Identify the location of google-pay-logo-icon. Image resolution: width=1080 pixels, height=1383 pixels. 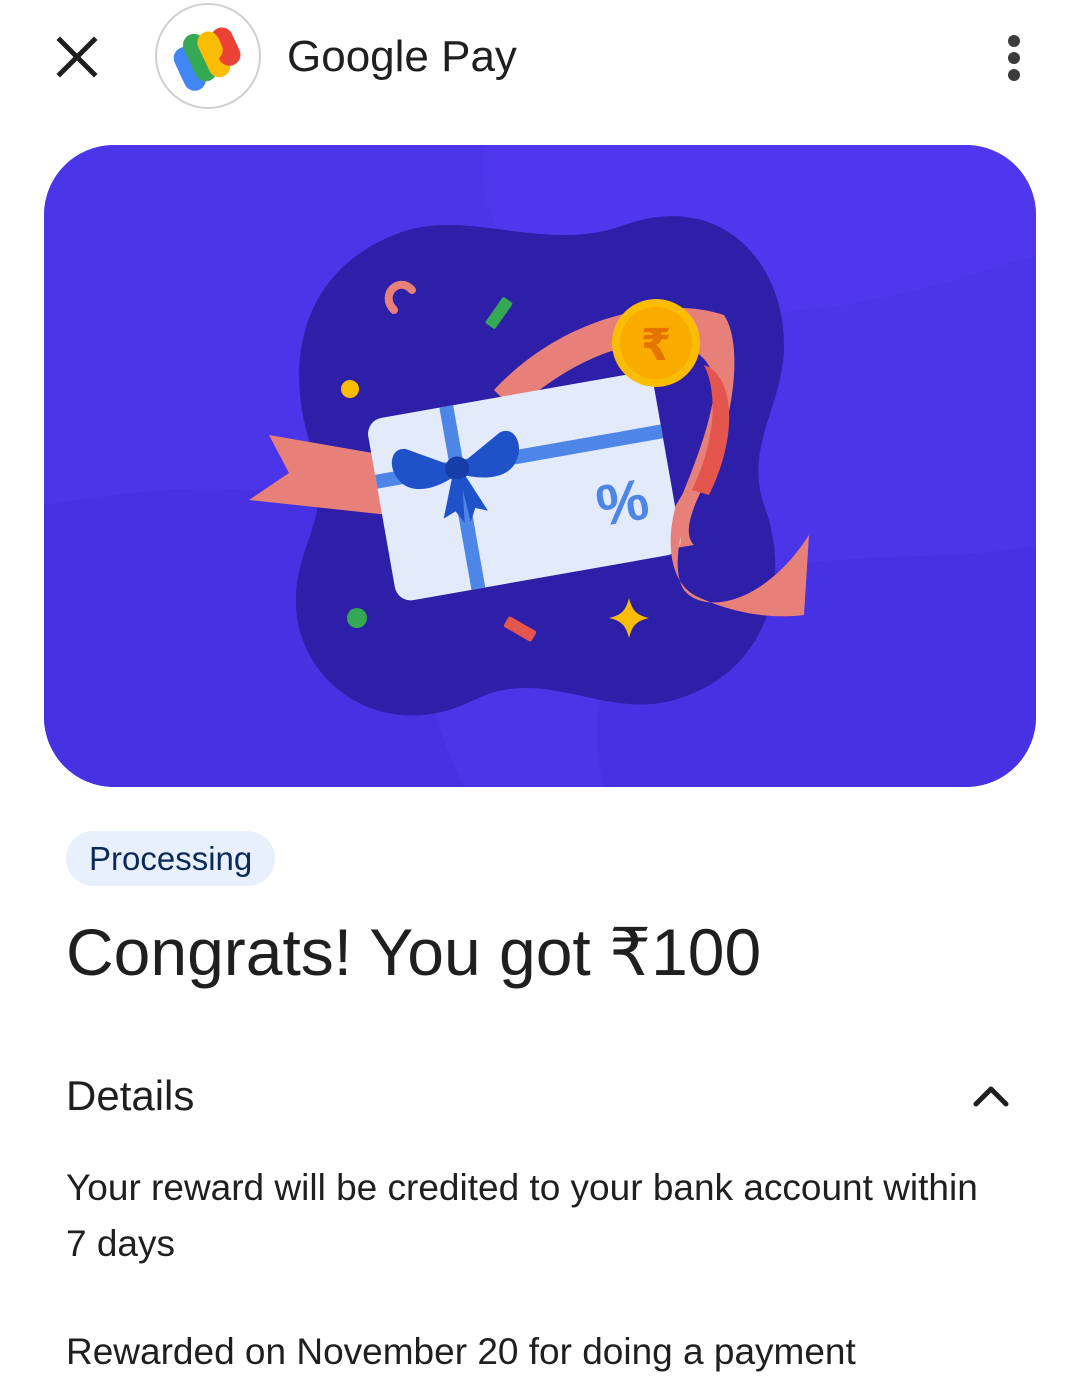
(207, 59).